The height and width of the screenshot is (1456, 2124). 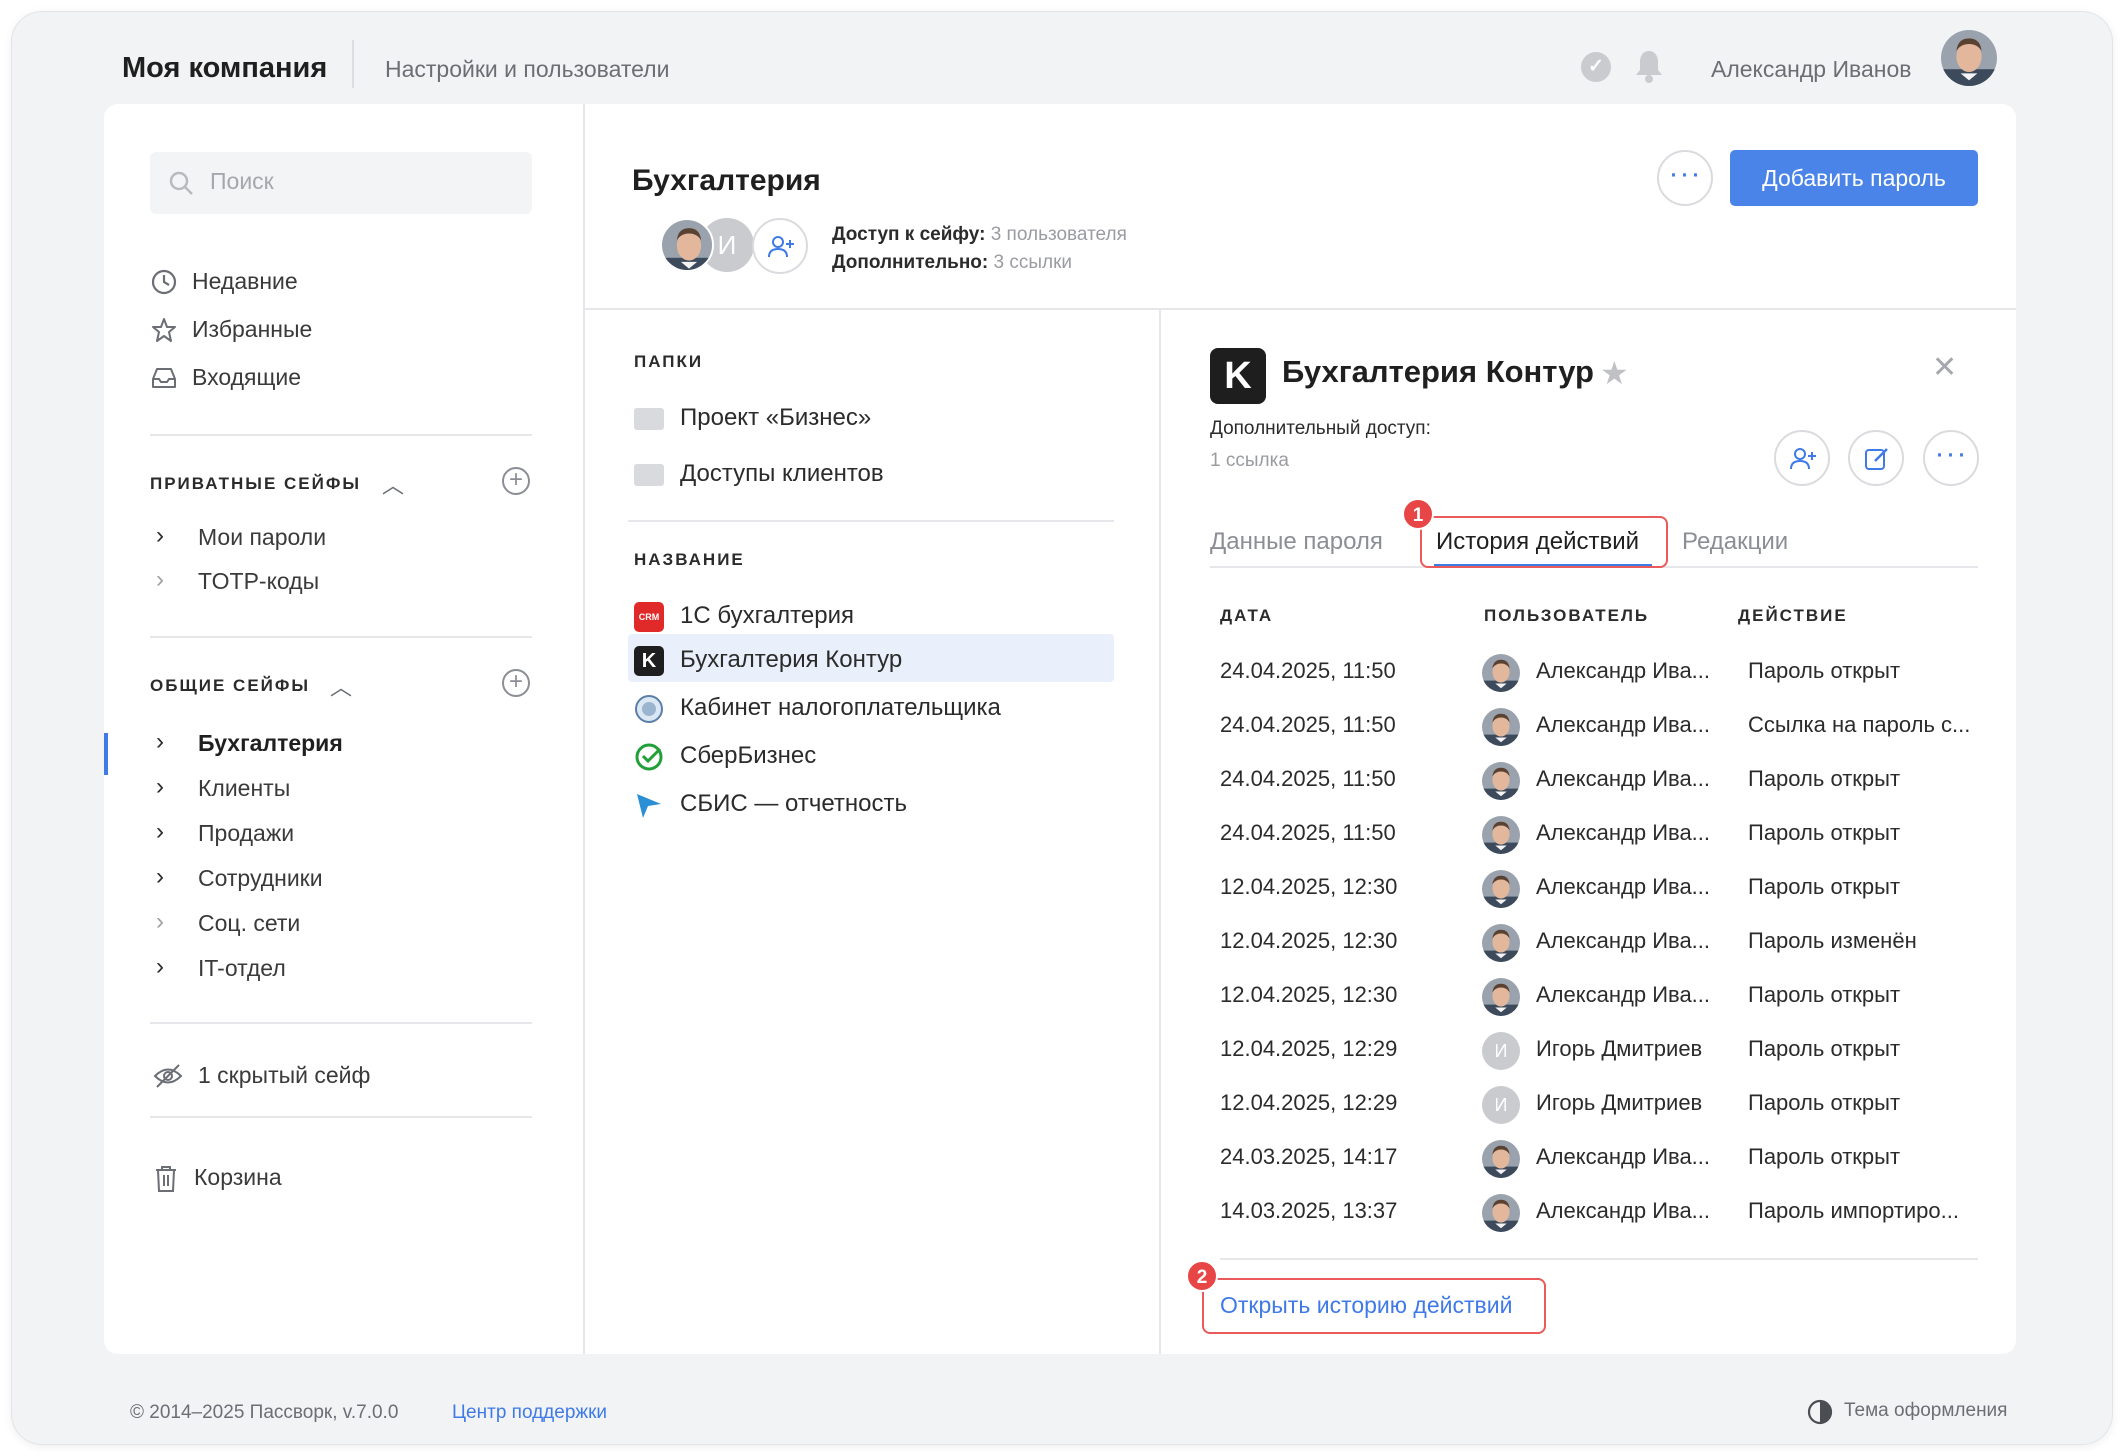 What do you see at coordinates (1944, 367) in the screenshot?
I see `close-icon: ✕` at bounding box center [1944, 367].